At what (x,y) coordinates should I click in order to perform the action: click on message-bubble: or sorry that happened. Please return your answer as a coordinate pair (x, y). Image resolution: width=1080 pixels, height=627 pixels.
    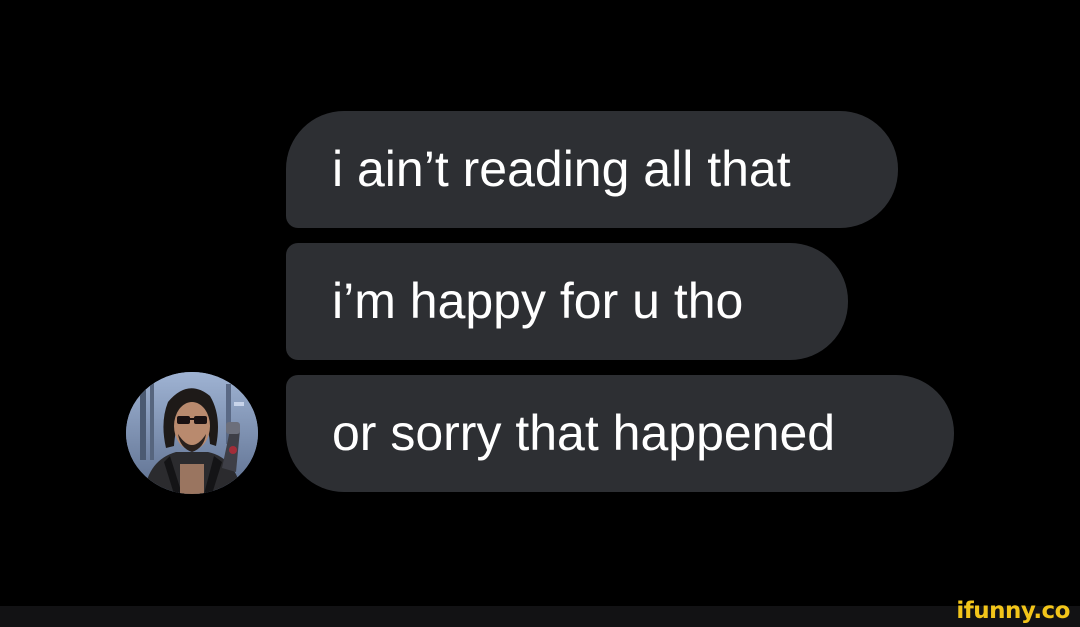
    Looking at the image, I should click on (620, 433).